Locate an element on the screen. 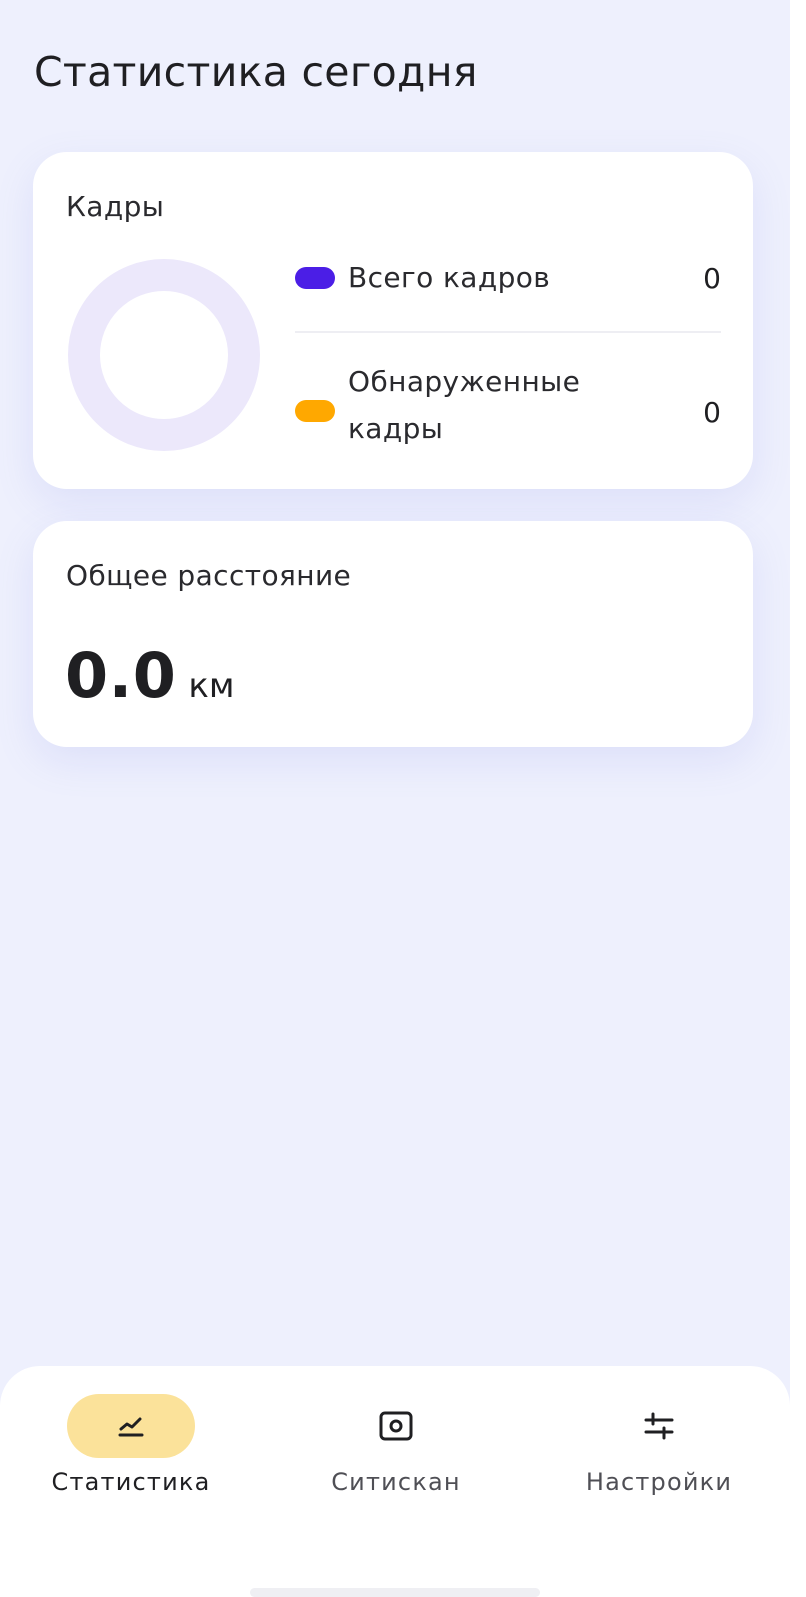  bottom-navigation: Статистика Ситискан Настройки is located at coordinates (395, 1481).